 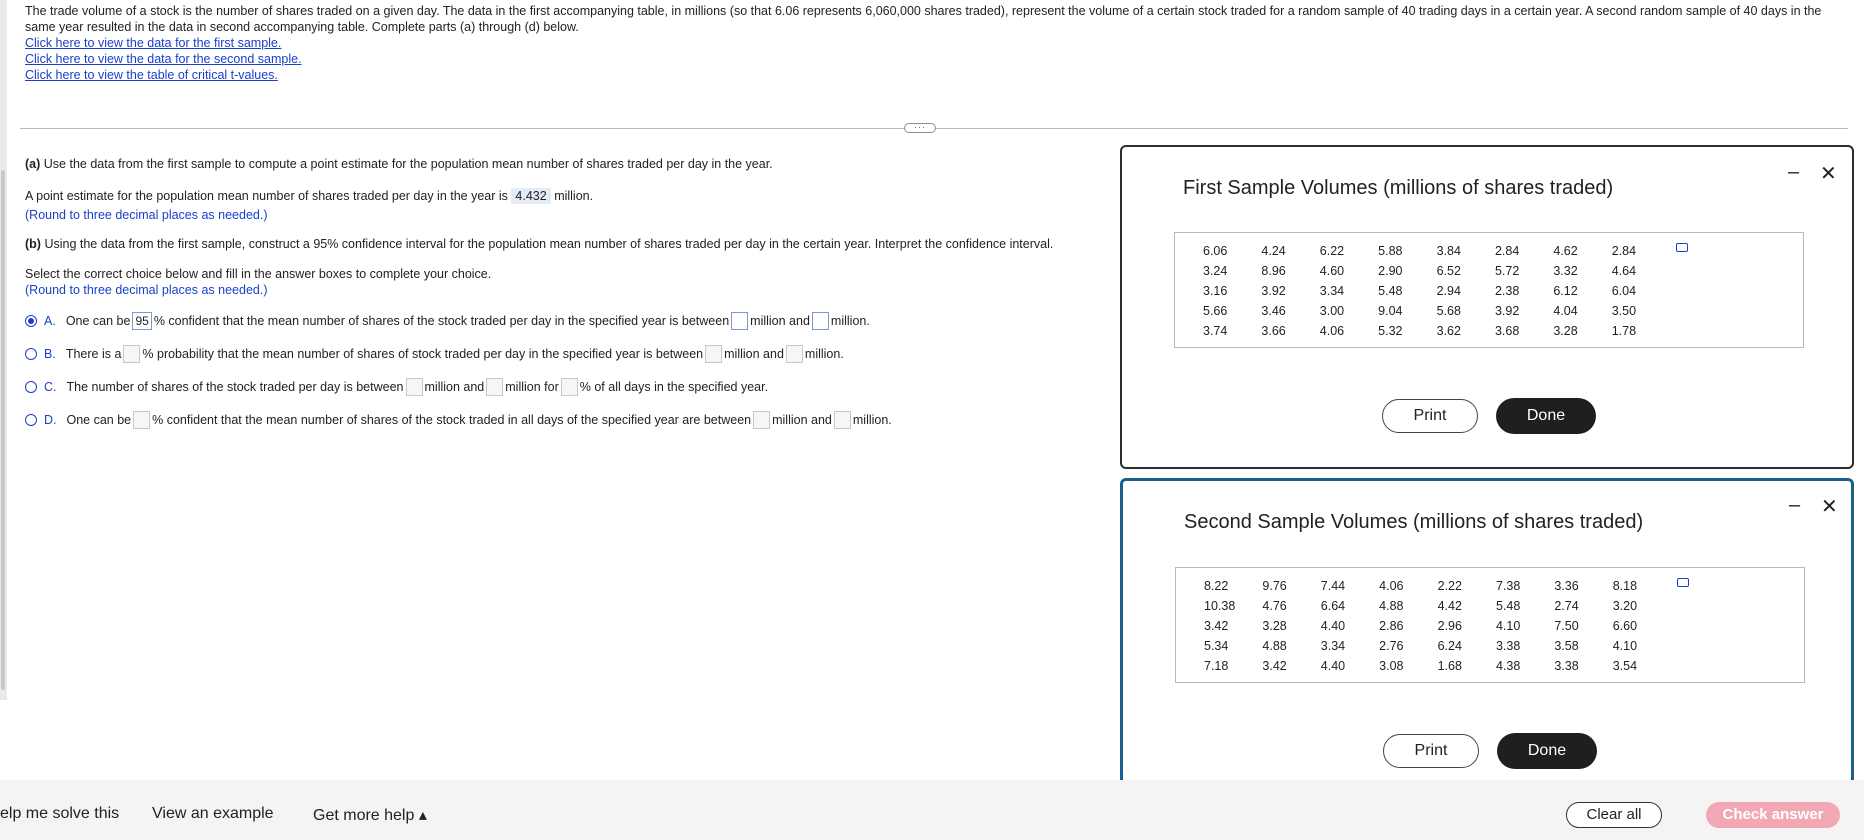 I want to click on table-cell: 3.34, so click(x=1333, y=646).